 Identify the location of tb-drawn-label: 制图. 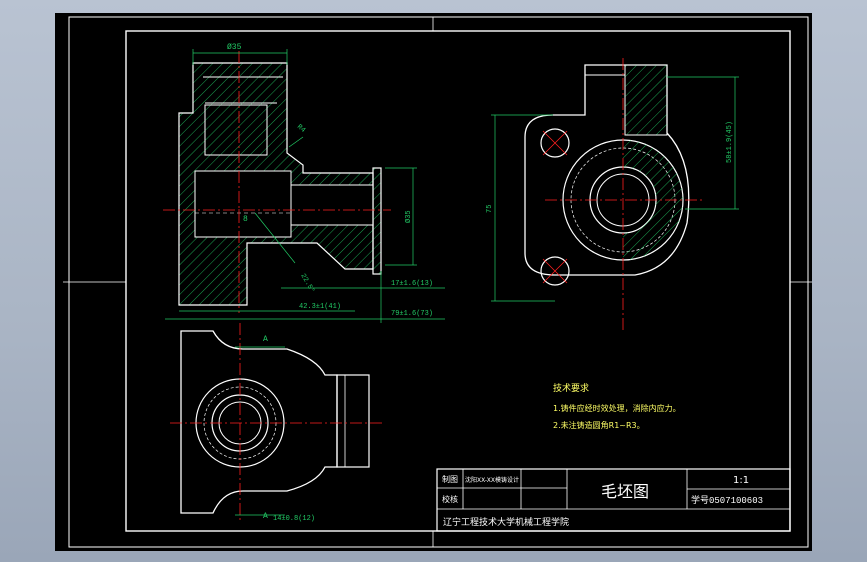
(450, 479).